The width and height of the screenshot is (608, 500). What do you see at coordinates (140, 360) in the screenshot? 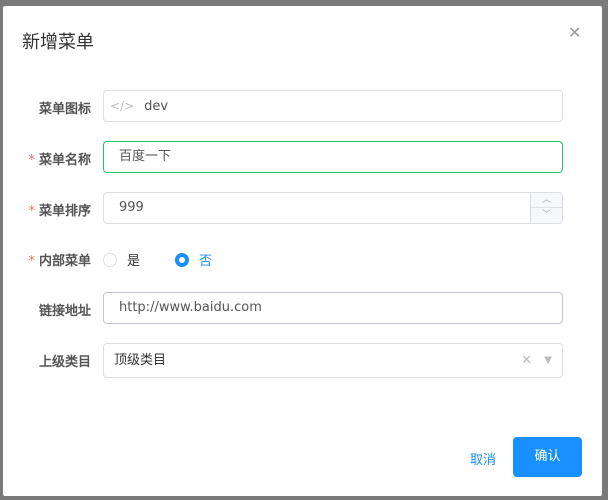
I see `parent-value: 顶级类目` at bounding box center [140, 360].